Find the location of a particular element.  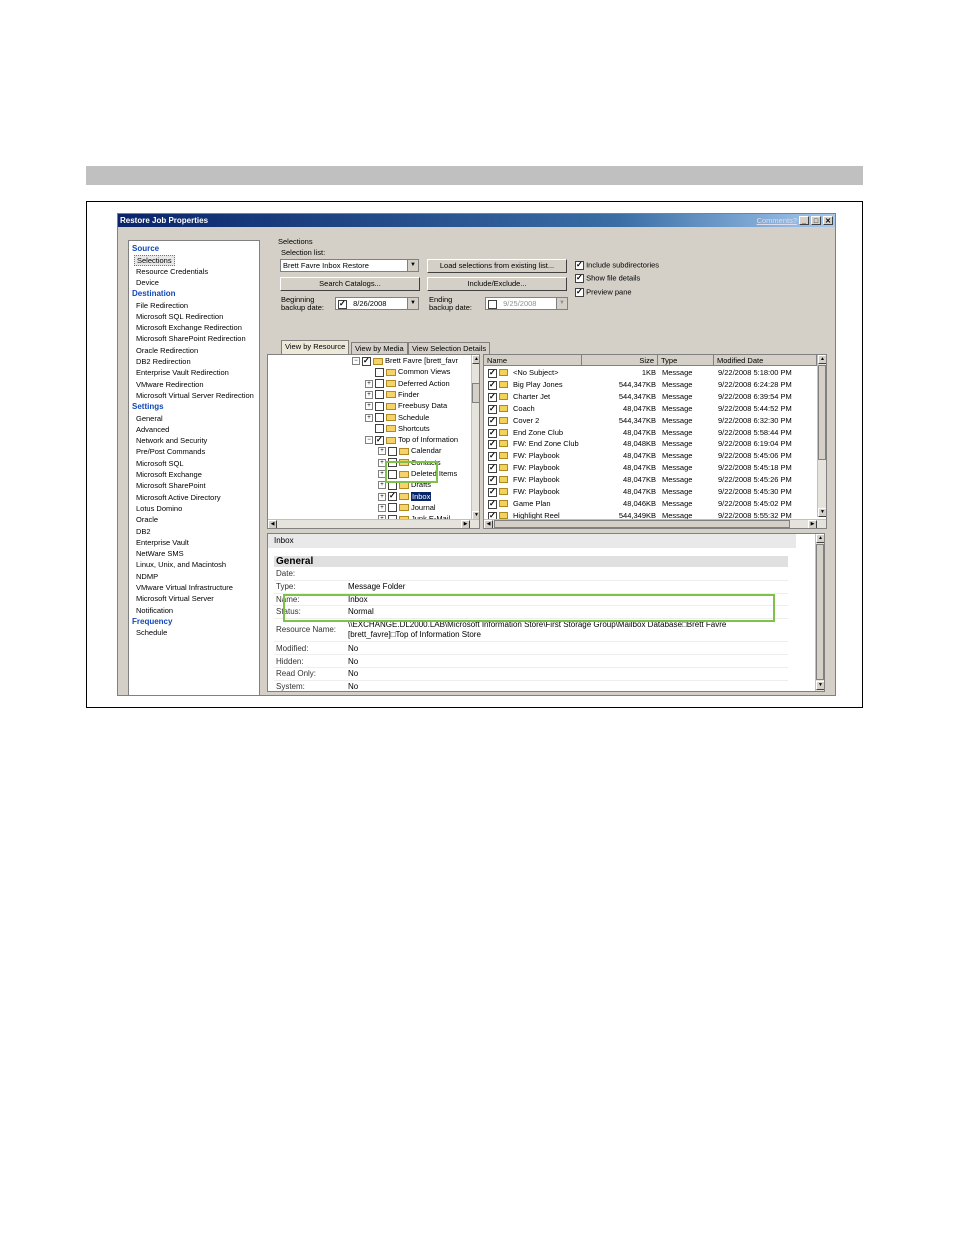

nav-item: Microsoft Exchange is located at coordinates (169, 474).